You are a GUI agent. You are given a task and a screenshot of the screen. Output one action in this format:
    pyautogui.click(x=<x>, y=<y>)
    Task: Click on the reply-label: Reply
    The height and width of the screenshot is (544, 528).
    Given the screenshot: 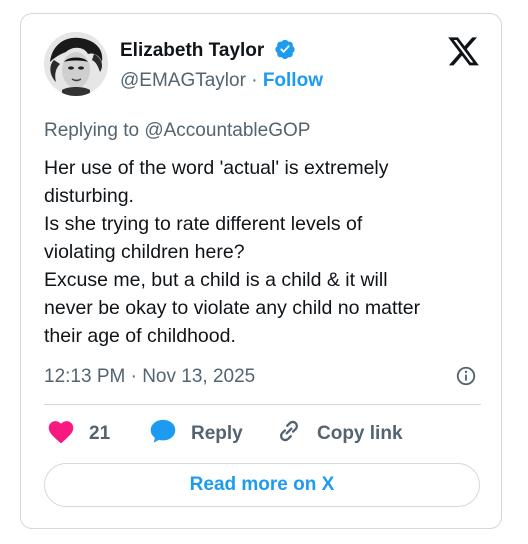 What is the action you would take?
    pyautogui.click(x=217, y=433)
    